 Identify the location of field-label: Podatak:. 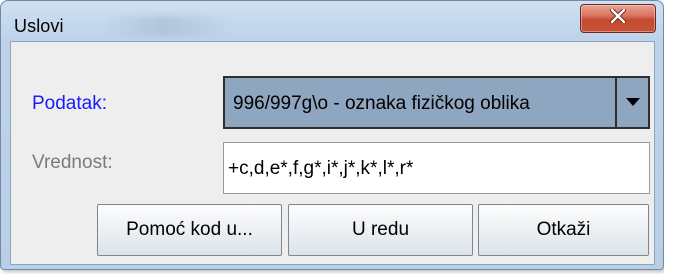
(69, 103).